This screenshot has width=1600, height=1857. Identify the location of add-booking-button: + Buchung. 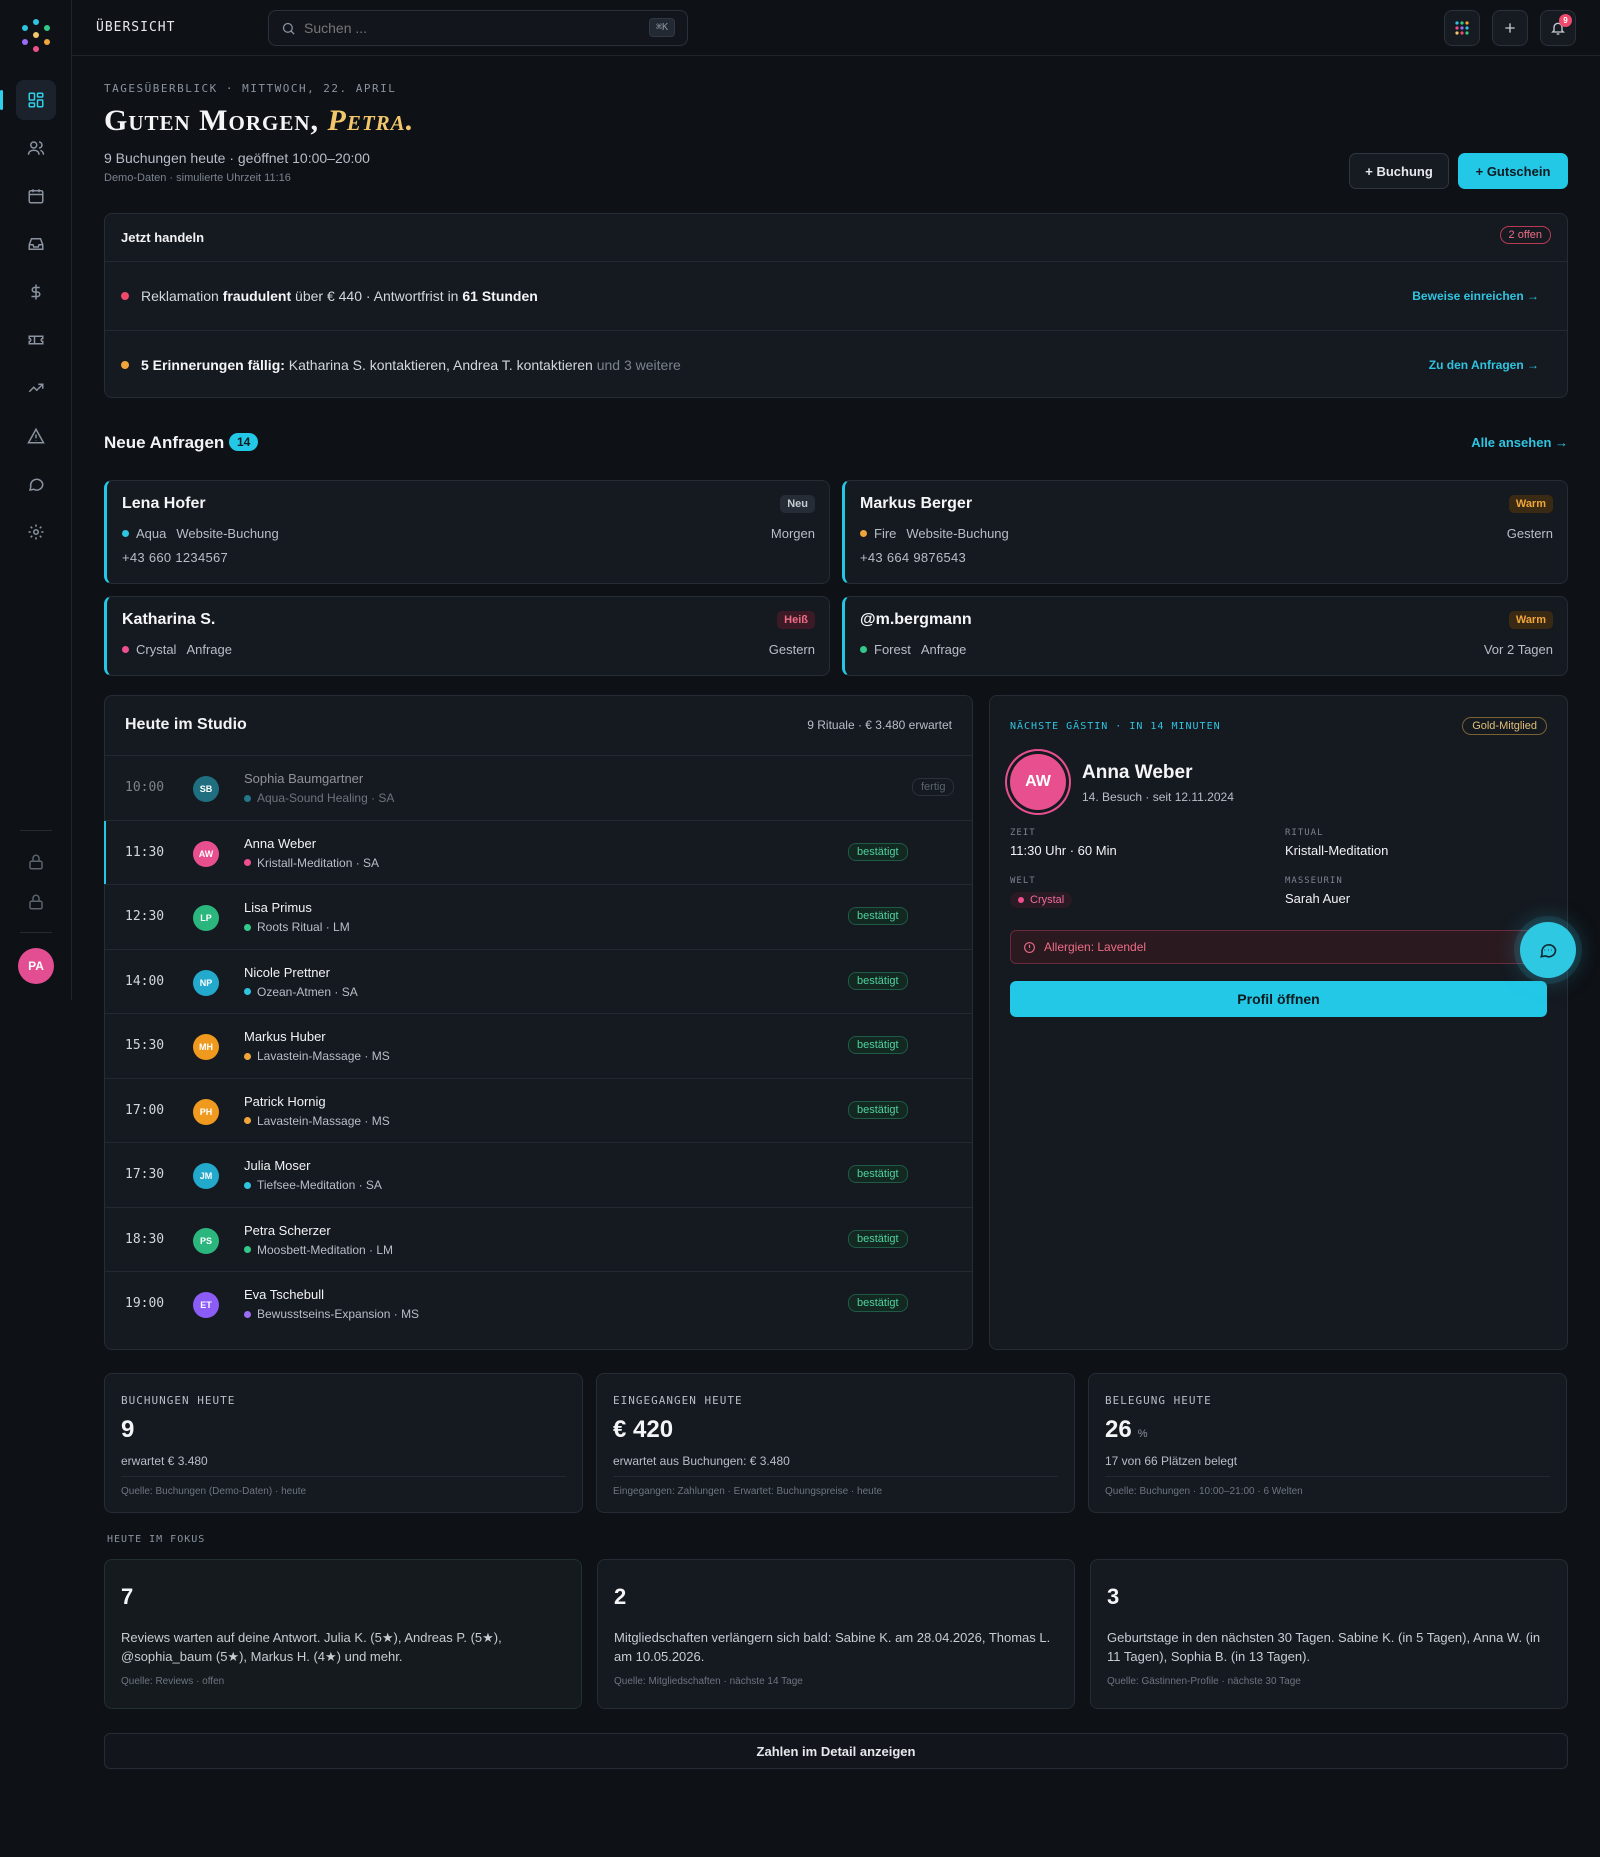
(1399, 171).